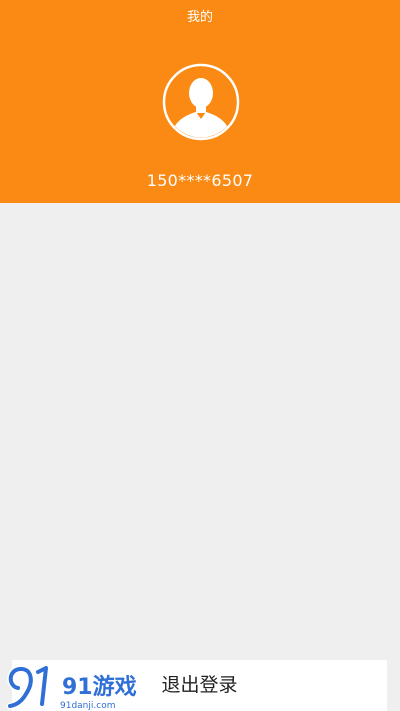 This screenshot has width=400, height=711. I want to click on phone-number: 150****6507, so click(200, 180).